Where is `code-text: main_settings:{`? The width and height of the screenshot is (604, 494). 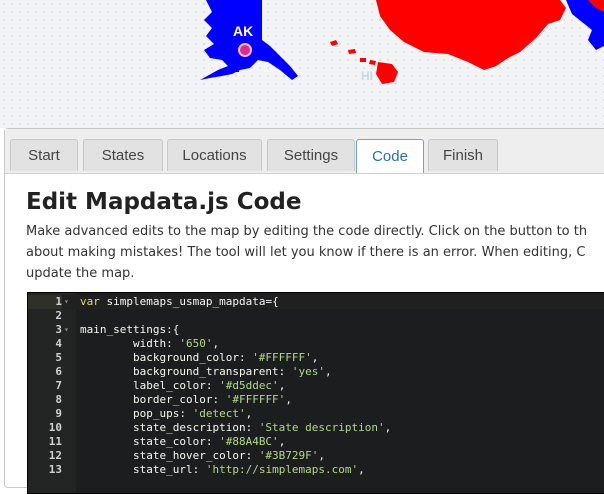
code-text: main_settings:{ is located at coordinates (129, 330).